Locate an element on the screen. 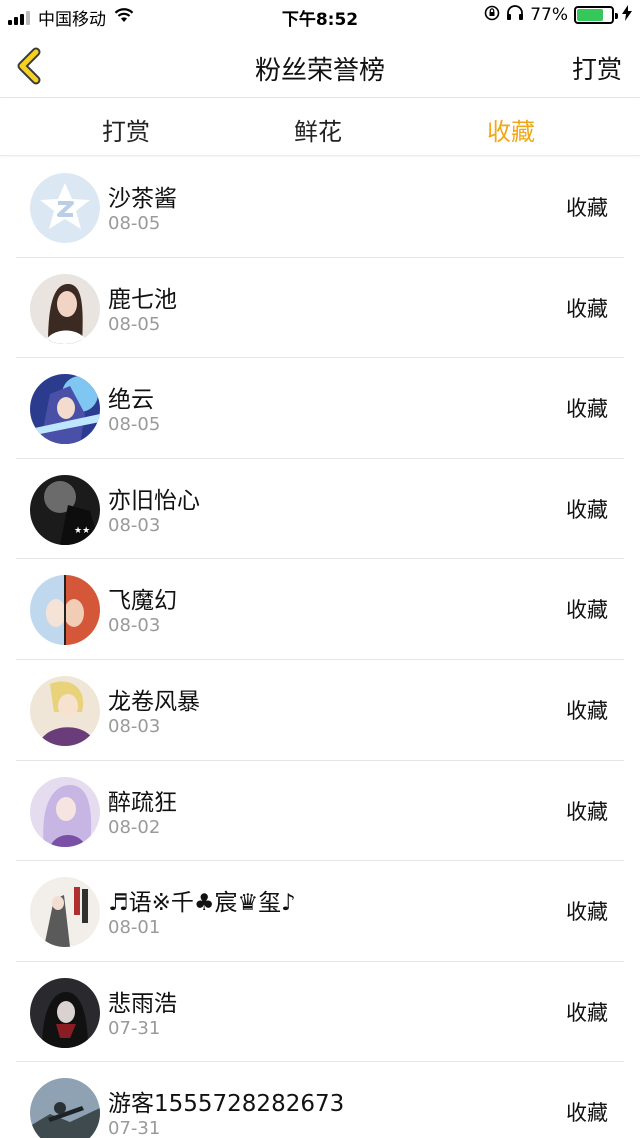 This screenshot has width=640, height=1138. list-item: ★★ 亦旧怡心 08-03 收藏 is located at coordinates (320, 509).